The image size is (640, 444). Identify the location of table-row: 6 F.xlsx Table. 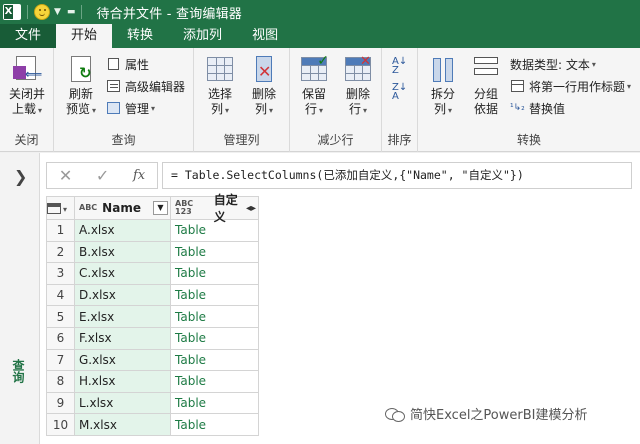
(152, 338).